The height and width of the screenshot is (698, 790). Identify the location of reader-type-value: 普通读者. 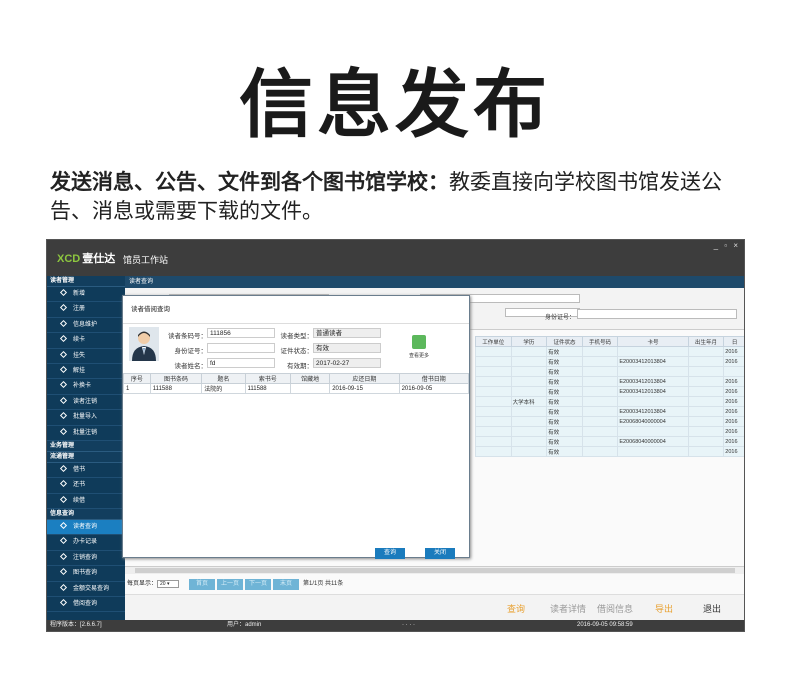
(347, 333).